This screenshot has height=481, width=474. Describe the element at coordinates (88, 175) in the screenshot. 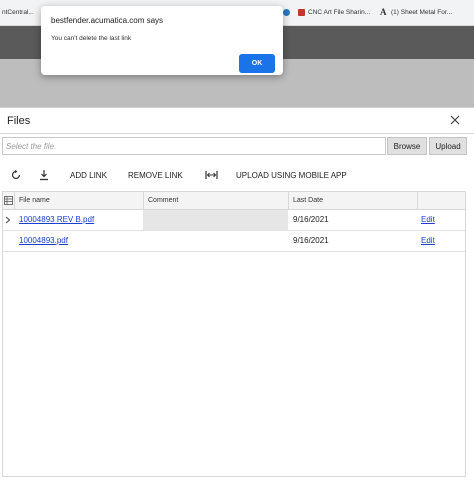

I see `add-link-button: ADD LINK` at that location.